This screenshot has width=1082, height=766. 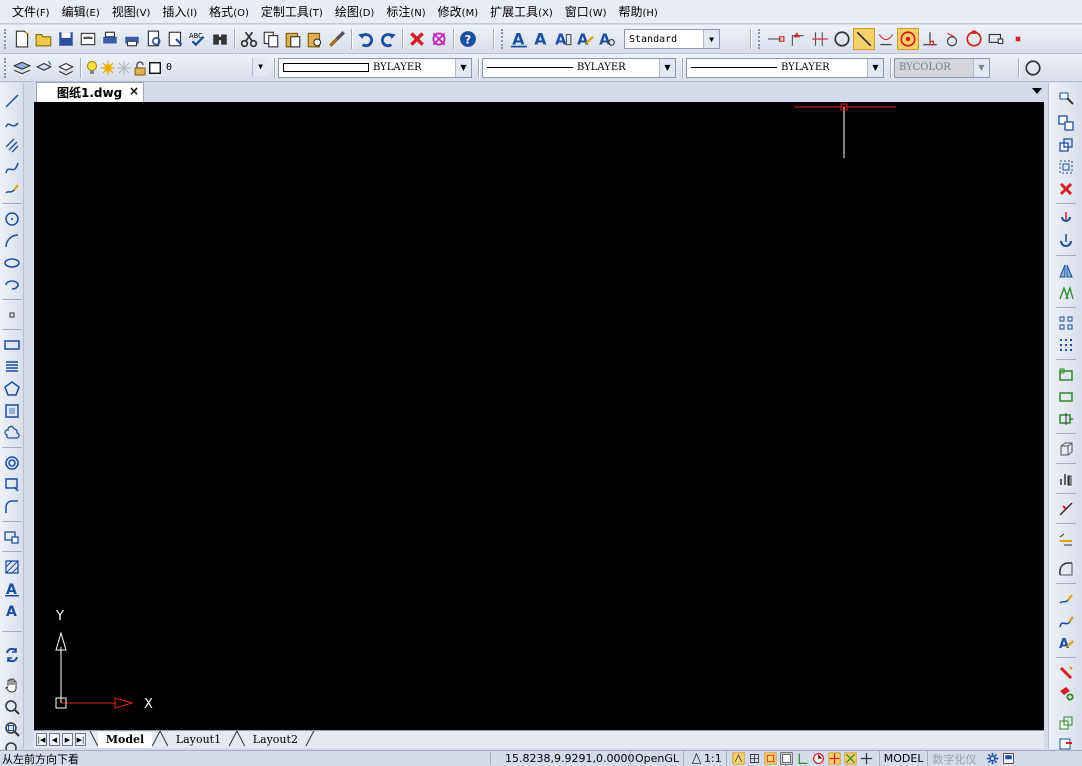 What do you see at coordinates (44, 39) in the screenshot?
I see `open-file-icon` at bounding box center [44, 39].